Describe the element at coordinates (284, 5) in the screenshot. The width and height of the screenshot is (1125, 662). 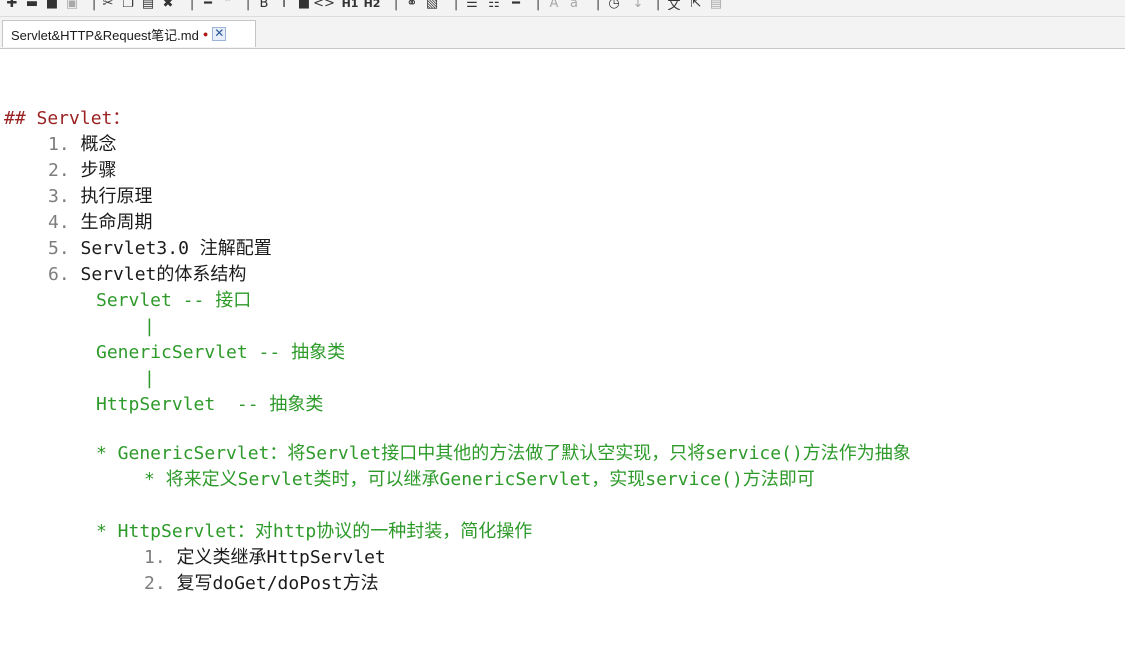
I see `italic-icon: I` at that location.